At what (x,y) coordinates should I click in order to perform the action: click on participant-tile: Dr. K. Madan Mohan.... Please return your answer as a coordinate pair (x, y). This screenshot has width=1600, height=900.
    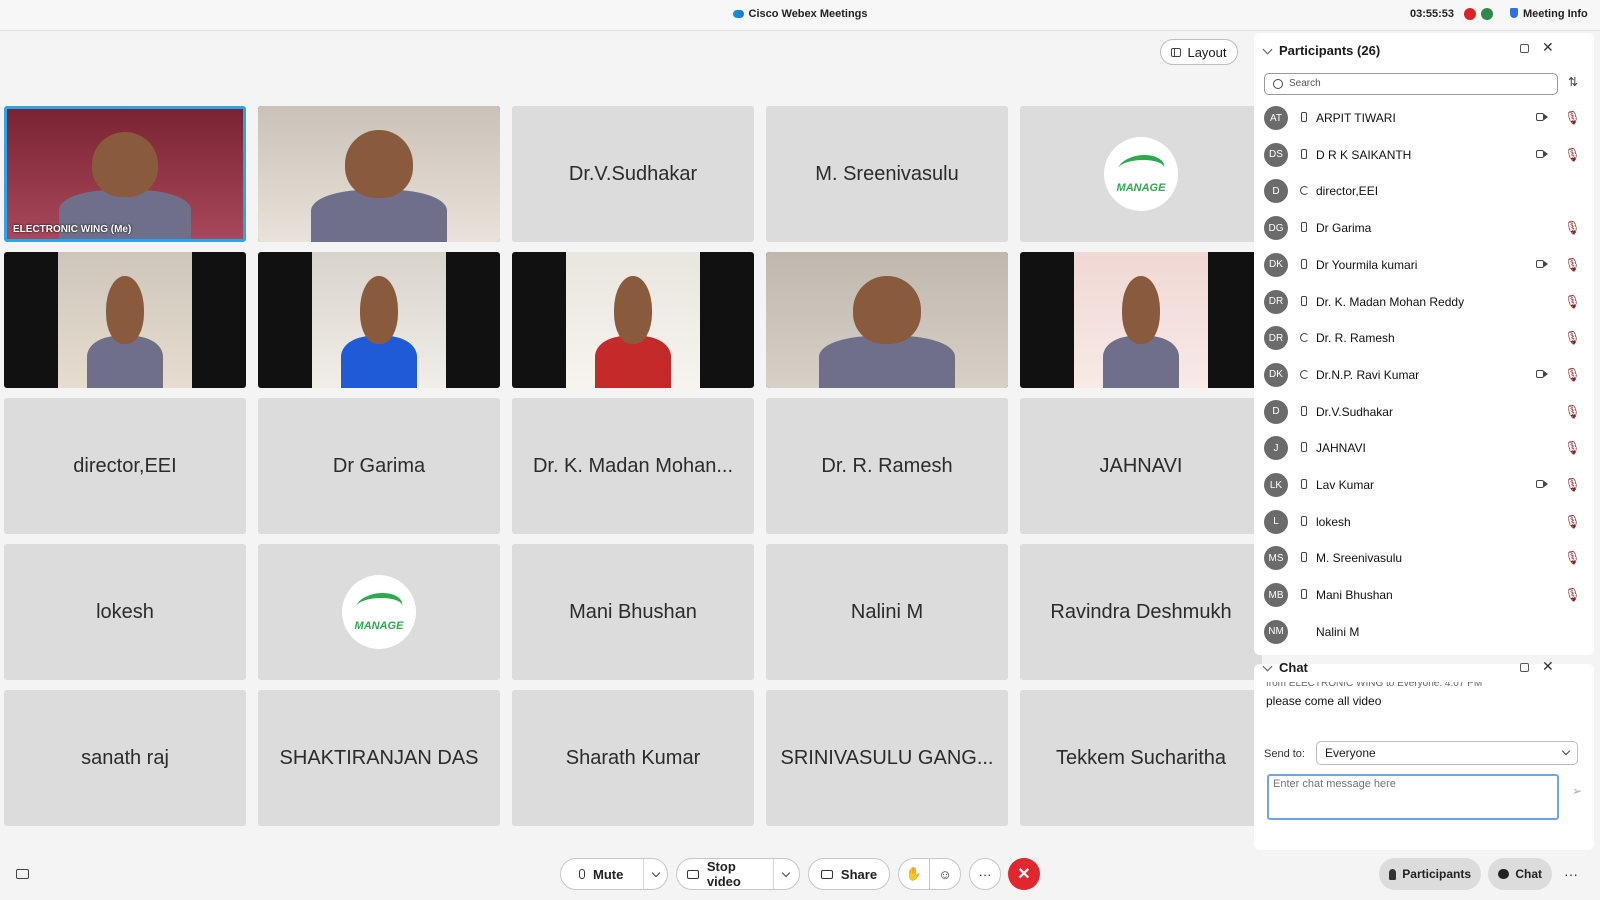
    Looking at the image, I should click on (633, 466).